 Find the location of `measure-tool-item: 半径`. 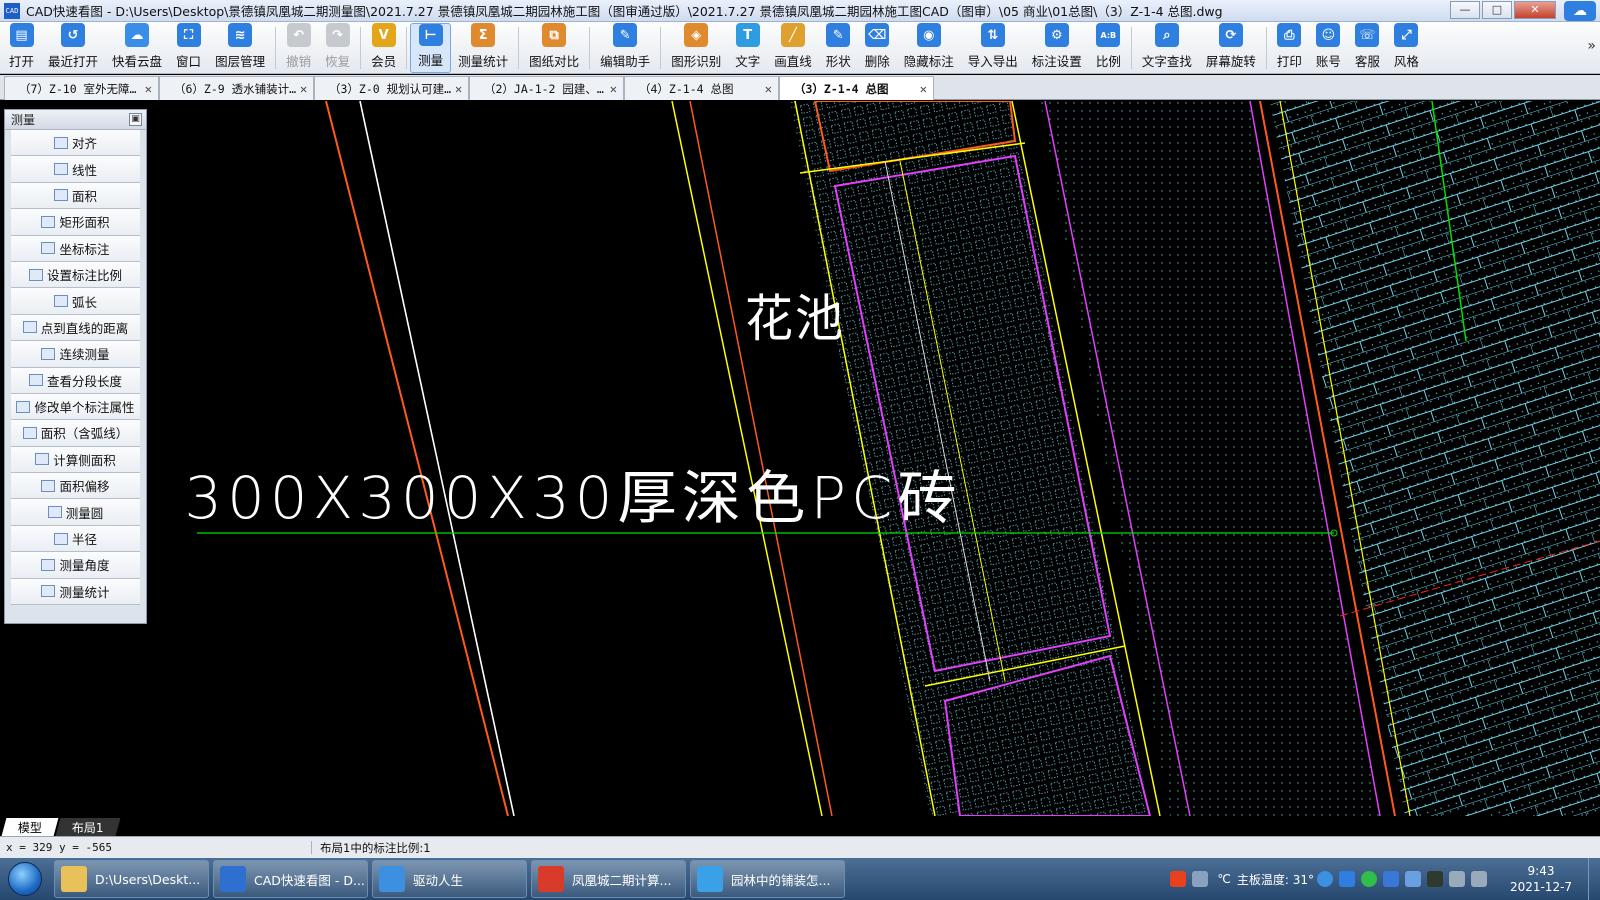

measure-tool-item: 半径 is located at coordinates (75, 539).